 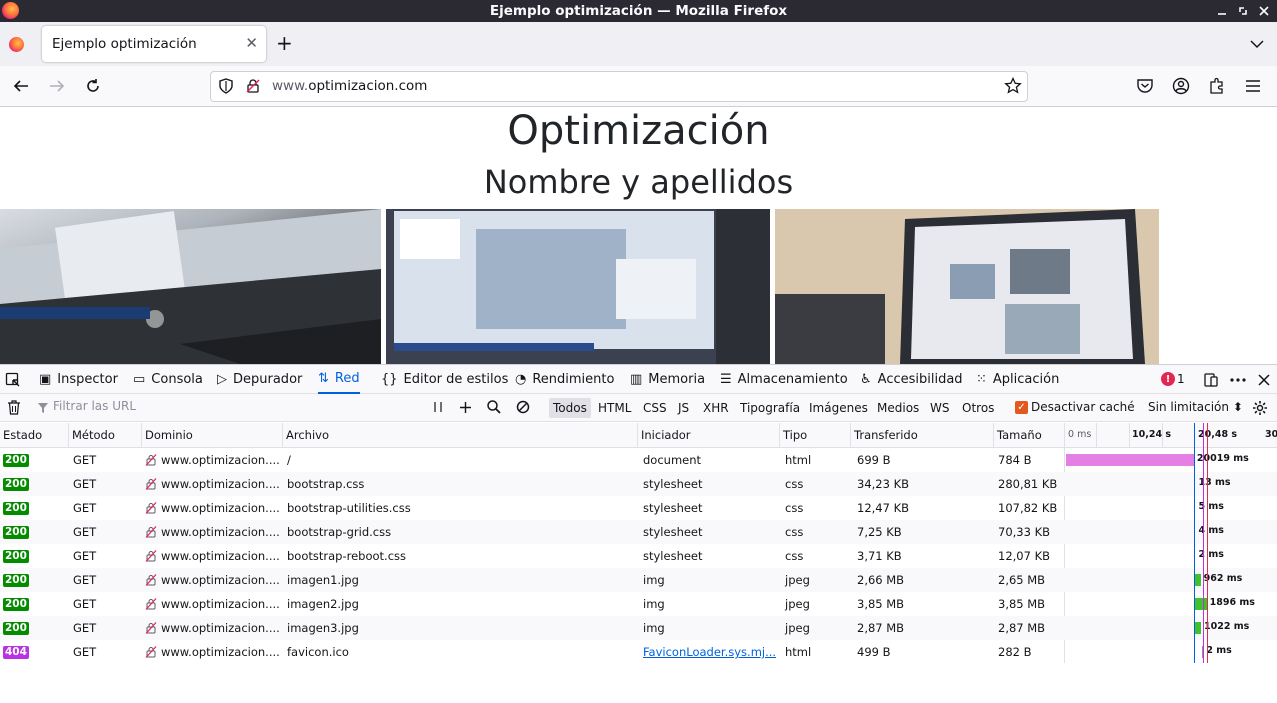 I want to click on firefox-view-icon, so click(x=16, y=44).